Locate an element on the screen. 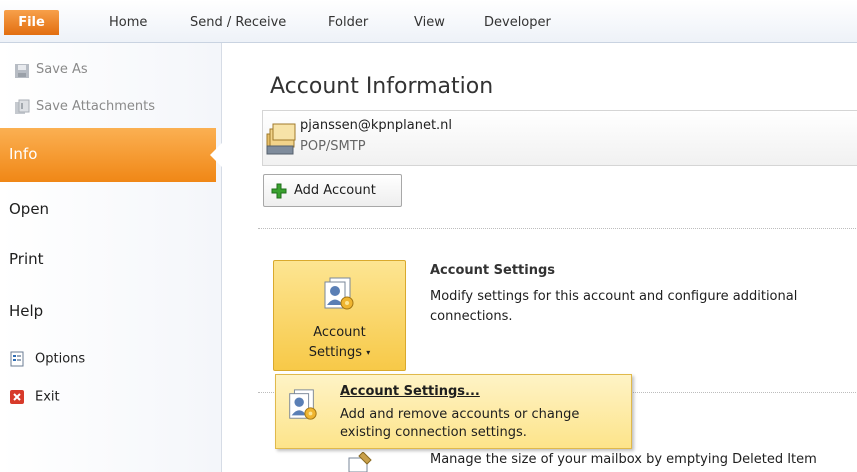 The height and width of the screenshot is (472, 857). tab-send-receive: Send / Receive is located at coordinates (238, 23).